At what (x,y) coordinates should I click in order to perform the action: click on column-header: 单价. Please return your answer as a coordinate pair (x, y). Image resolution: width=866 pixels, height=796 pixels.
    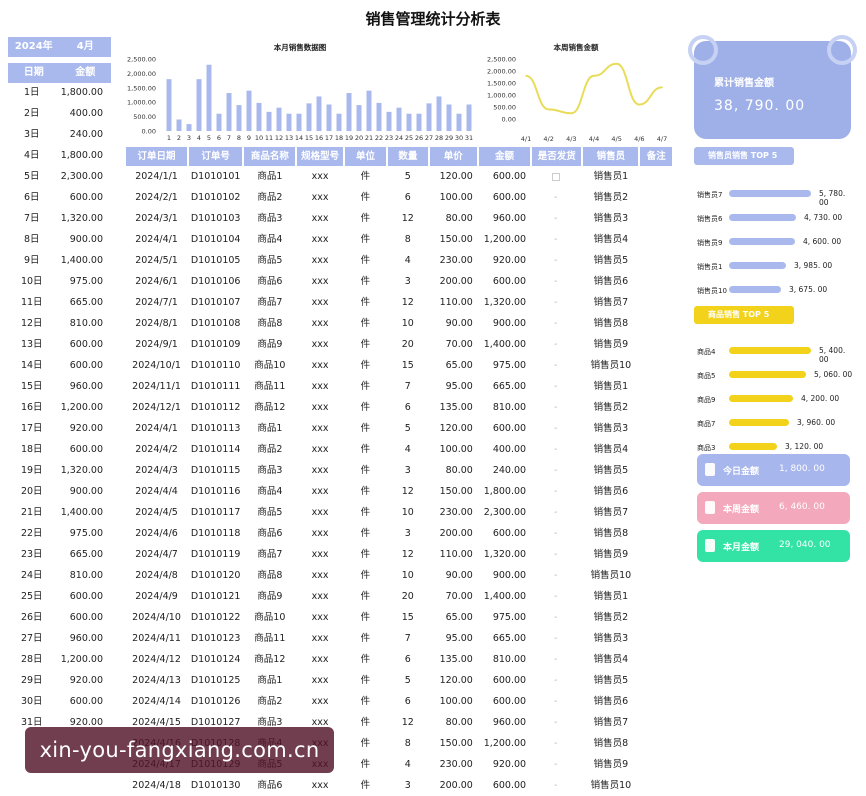
    Looking at the image, I should click on (453, 156).